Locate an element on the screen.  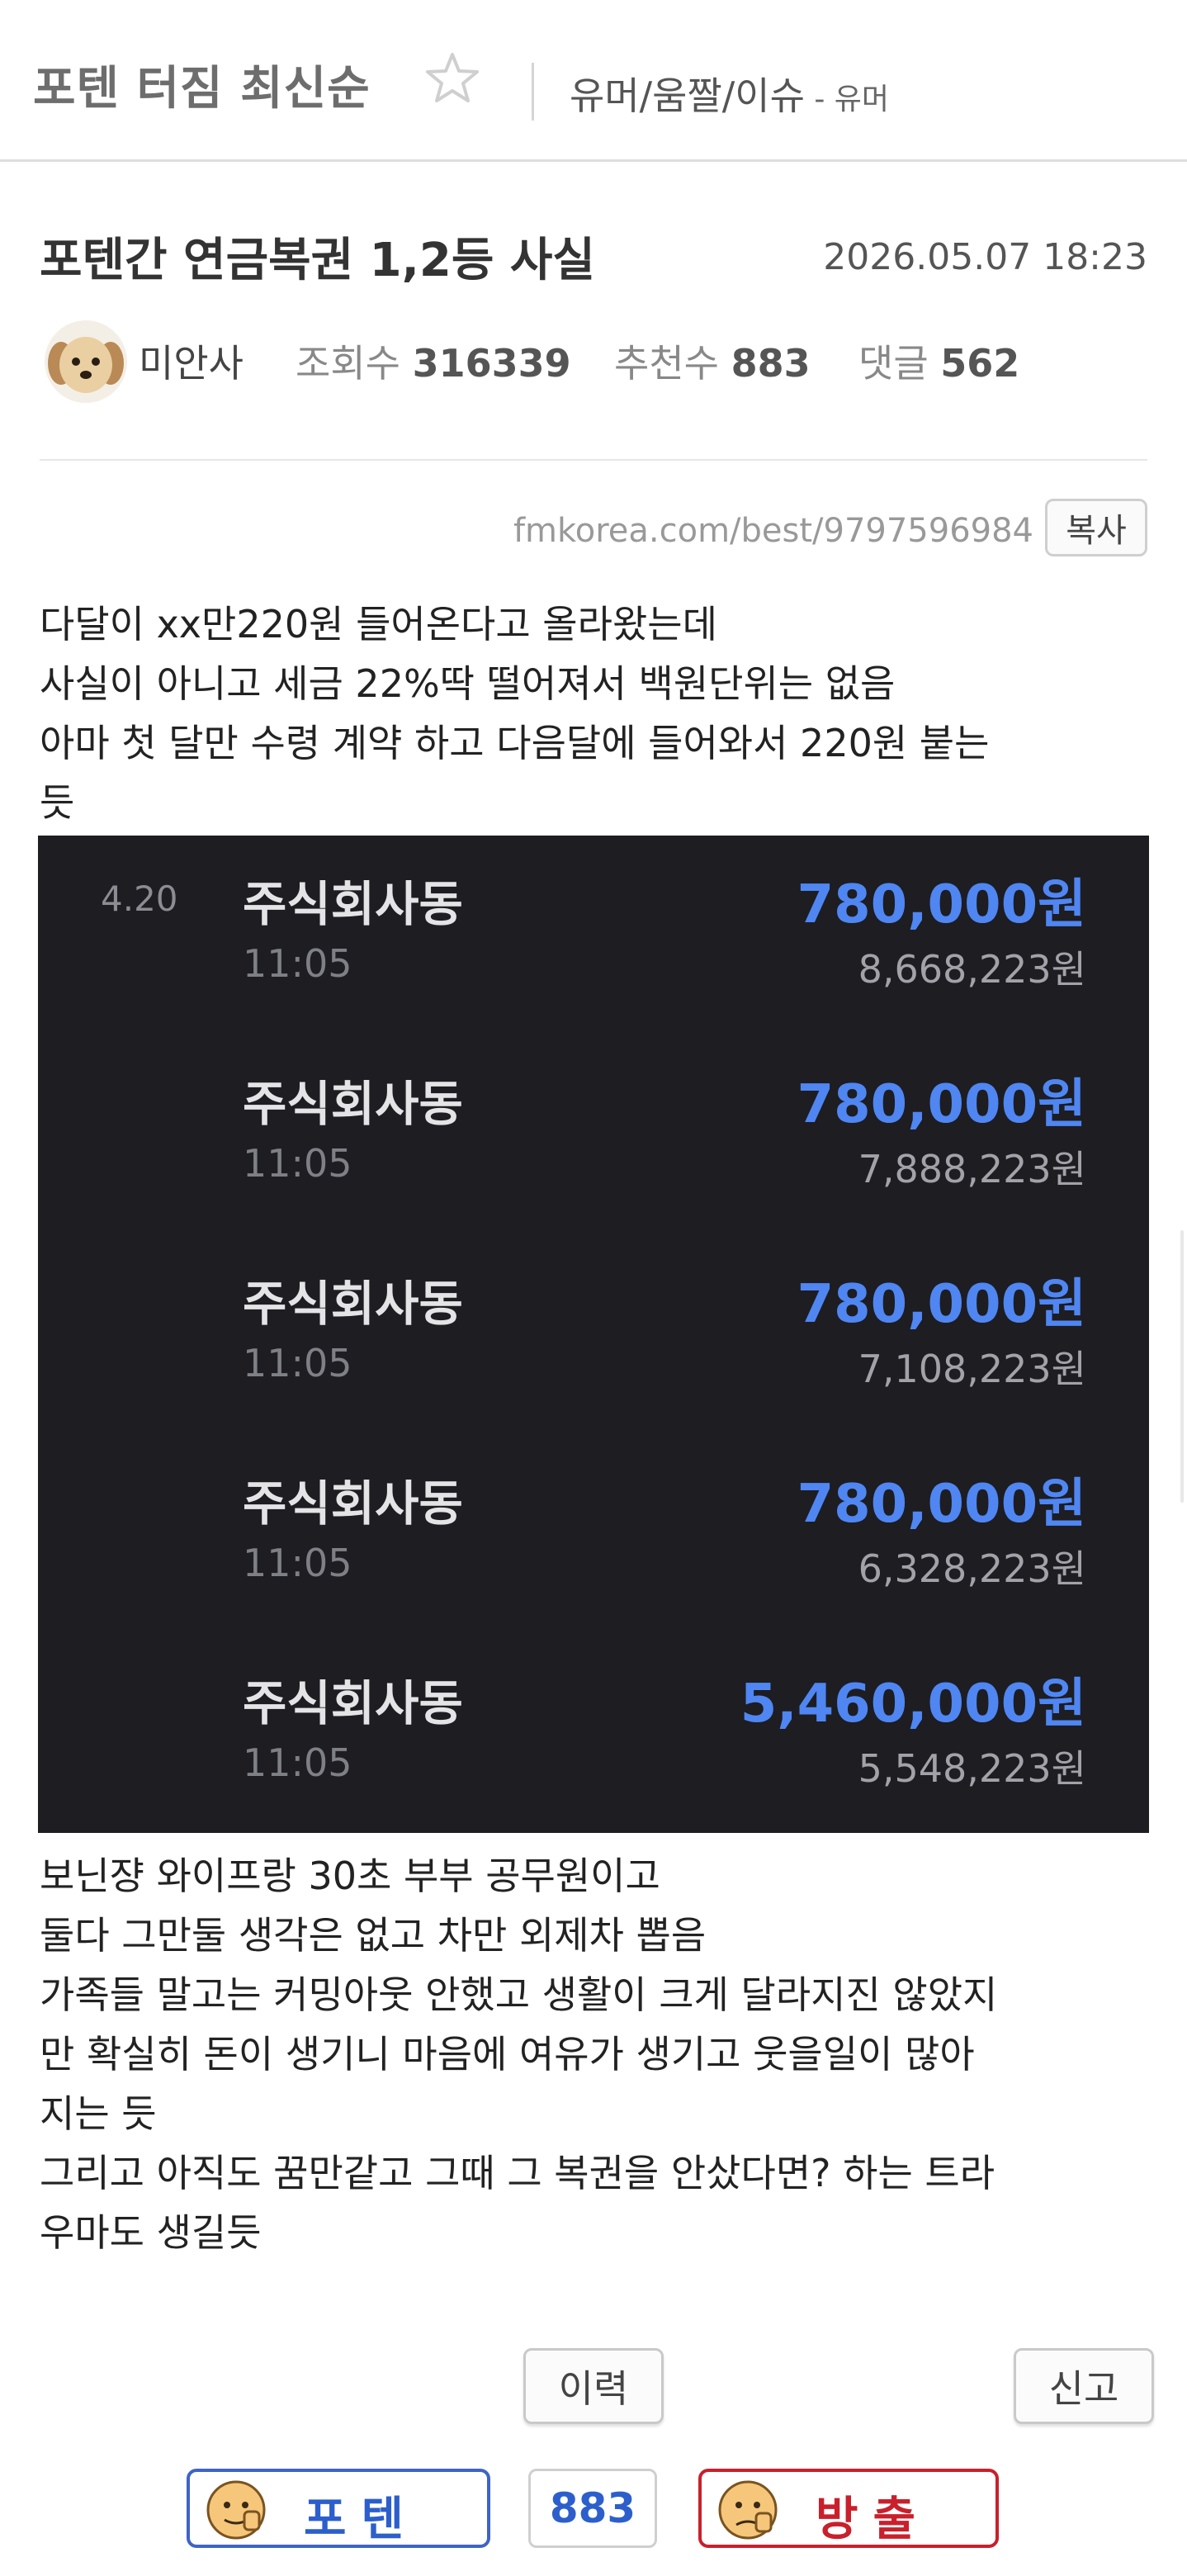
vote-down-button: 방출 is located at coordinates (848, 2508).